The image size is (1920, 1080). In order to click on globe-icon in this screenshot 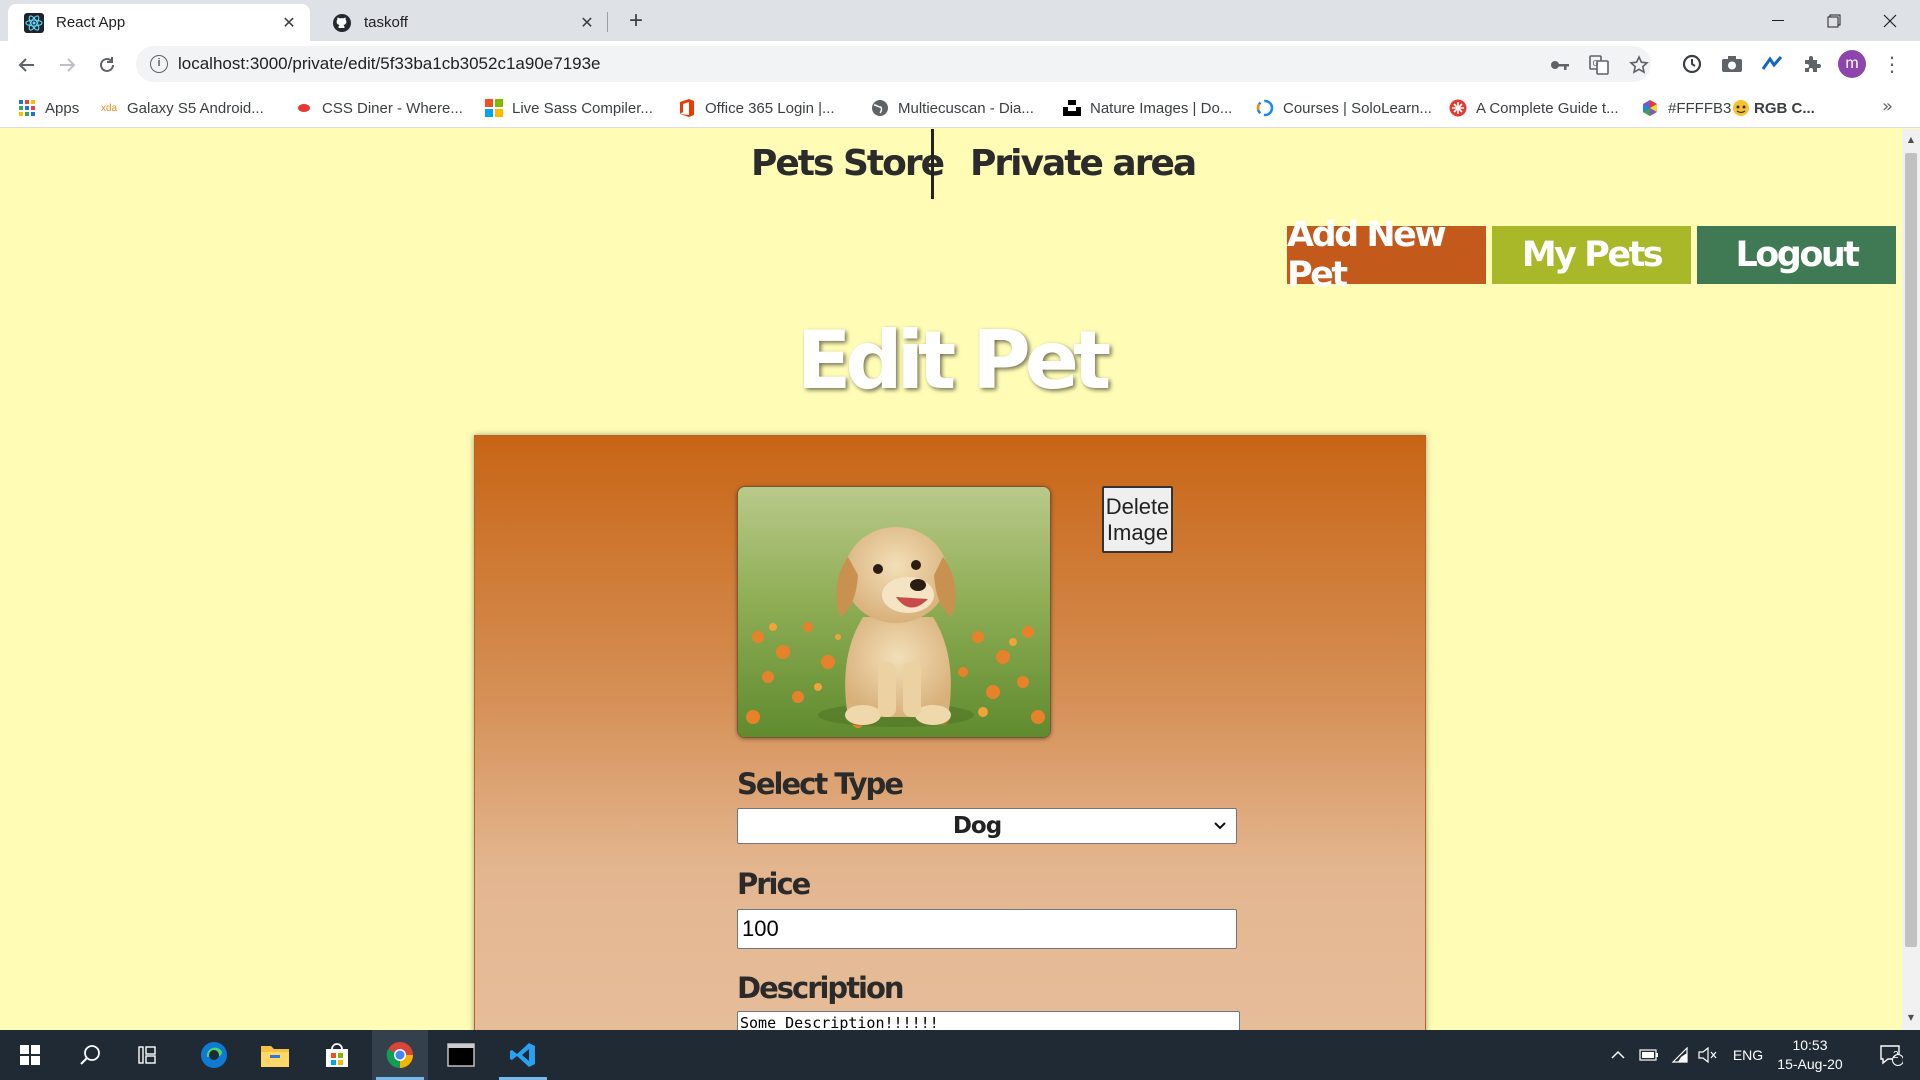, I will do `click(880, 108)`.